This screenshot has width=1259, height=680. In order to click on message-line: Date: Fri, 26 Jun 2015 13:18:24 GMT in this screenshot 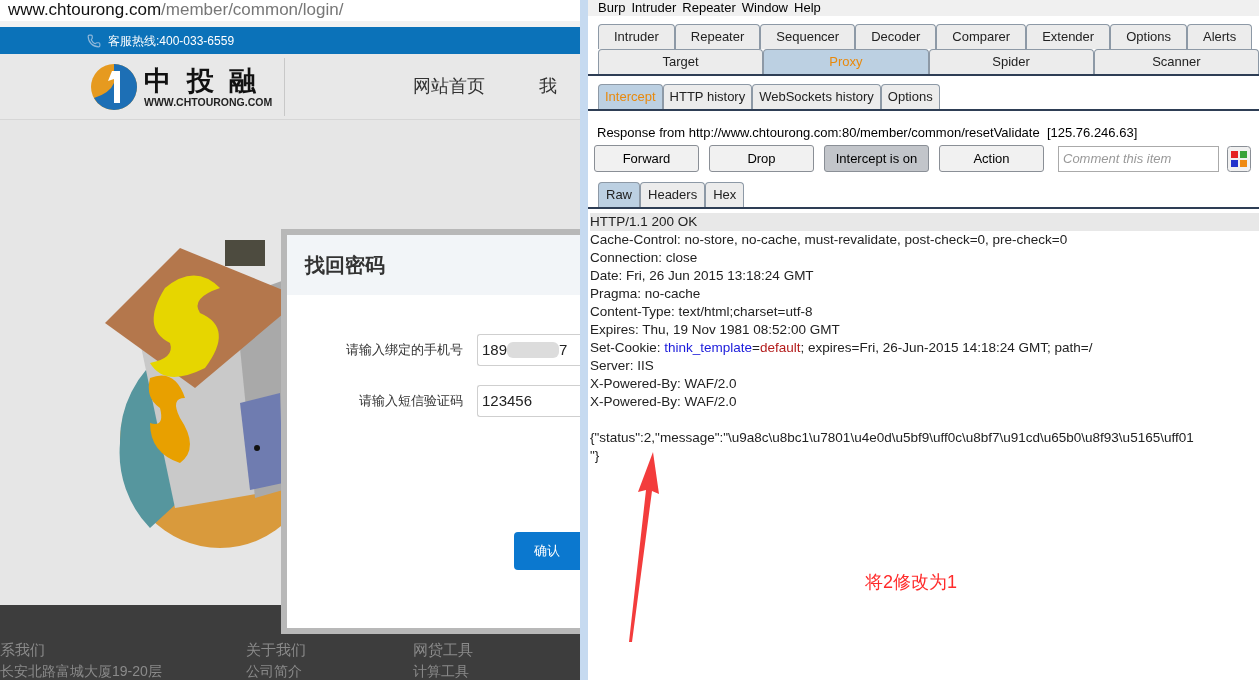, I will do `click(702, 276)`.